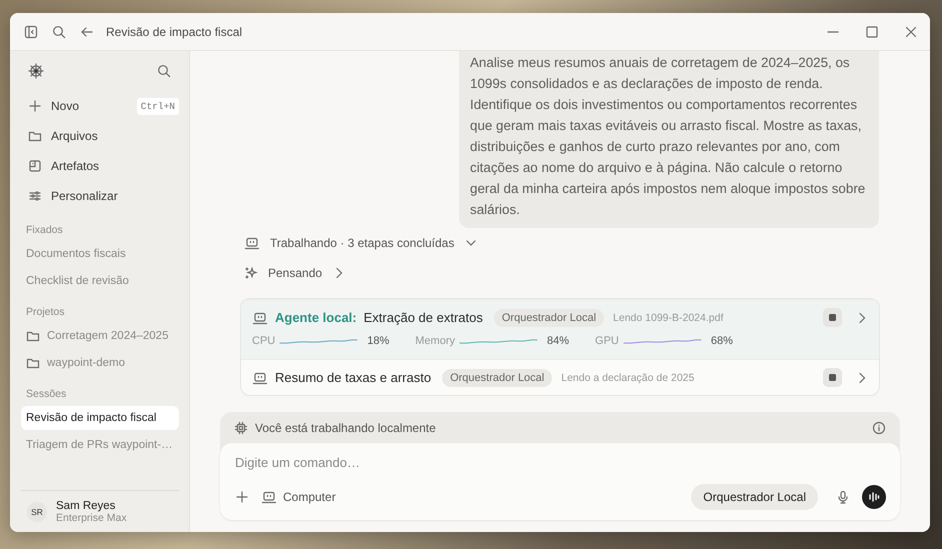 The width and height of the screenshot is (942, 549). I want to click on shortcut-badge: Ctrl+N, so click(157, 106).